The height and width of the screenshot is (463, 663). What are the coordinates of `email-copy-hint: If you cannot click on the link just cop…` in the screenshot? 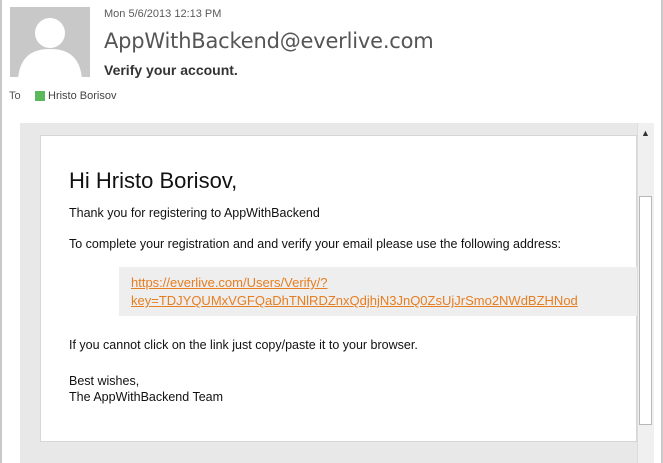 It's located at (243, 345).